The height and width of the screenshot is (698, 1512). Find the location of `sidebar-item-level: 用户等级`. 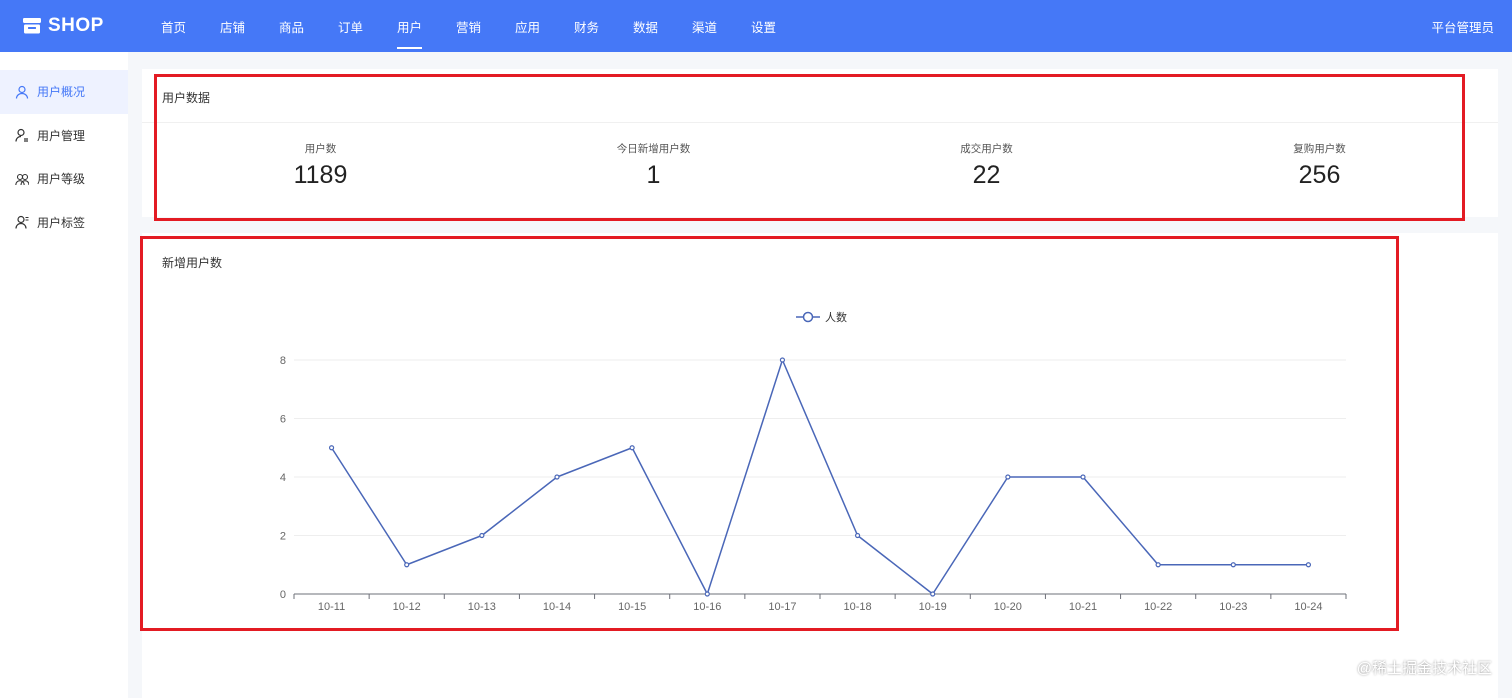

sidebar-item-level: 用户等级 is located at coordinates (64, 179).